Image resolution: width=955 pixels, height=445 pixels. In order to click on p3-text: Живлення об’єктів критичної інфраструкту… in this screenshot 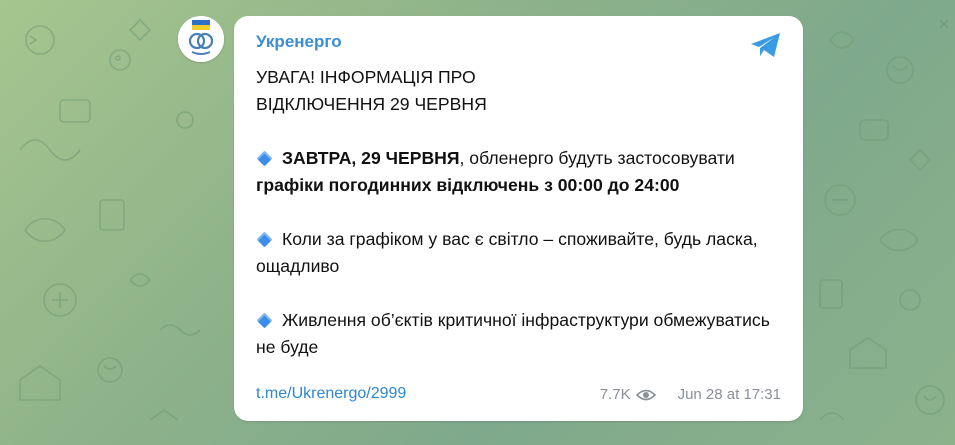, I will do `click(513, 333)`.